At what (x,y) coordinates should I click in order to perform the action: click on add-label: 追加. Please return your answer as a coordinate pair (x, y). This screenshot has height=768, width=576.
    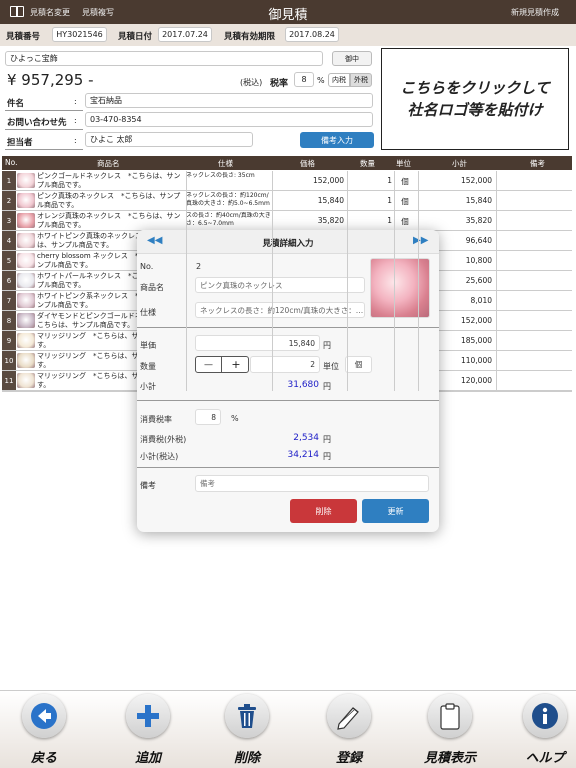
    Looking at the image, I should click on (147, 758).